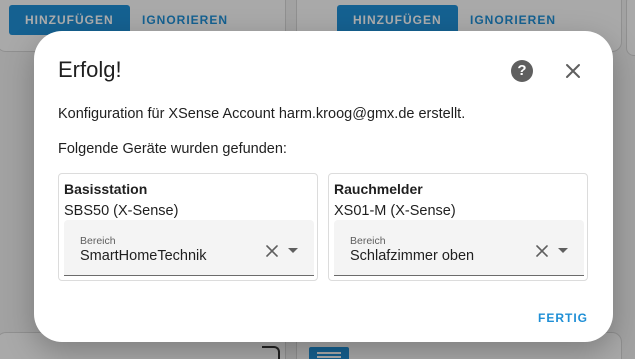 This screenshot has height=359, width=635. What do you see at coordinates (90, 69) in the screenshot?
I see `dialog-title: Erfolg!` at bounding box center [90, 69].